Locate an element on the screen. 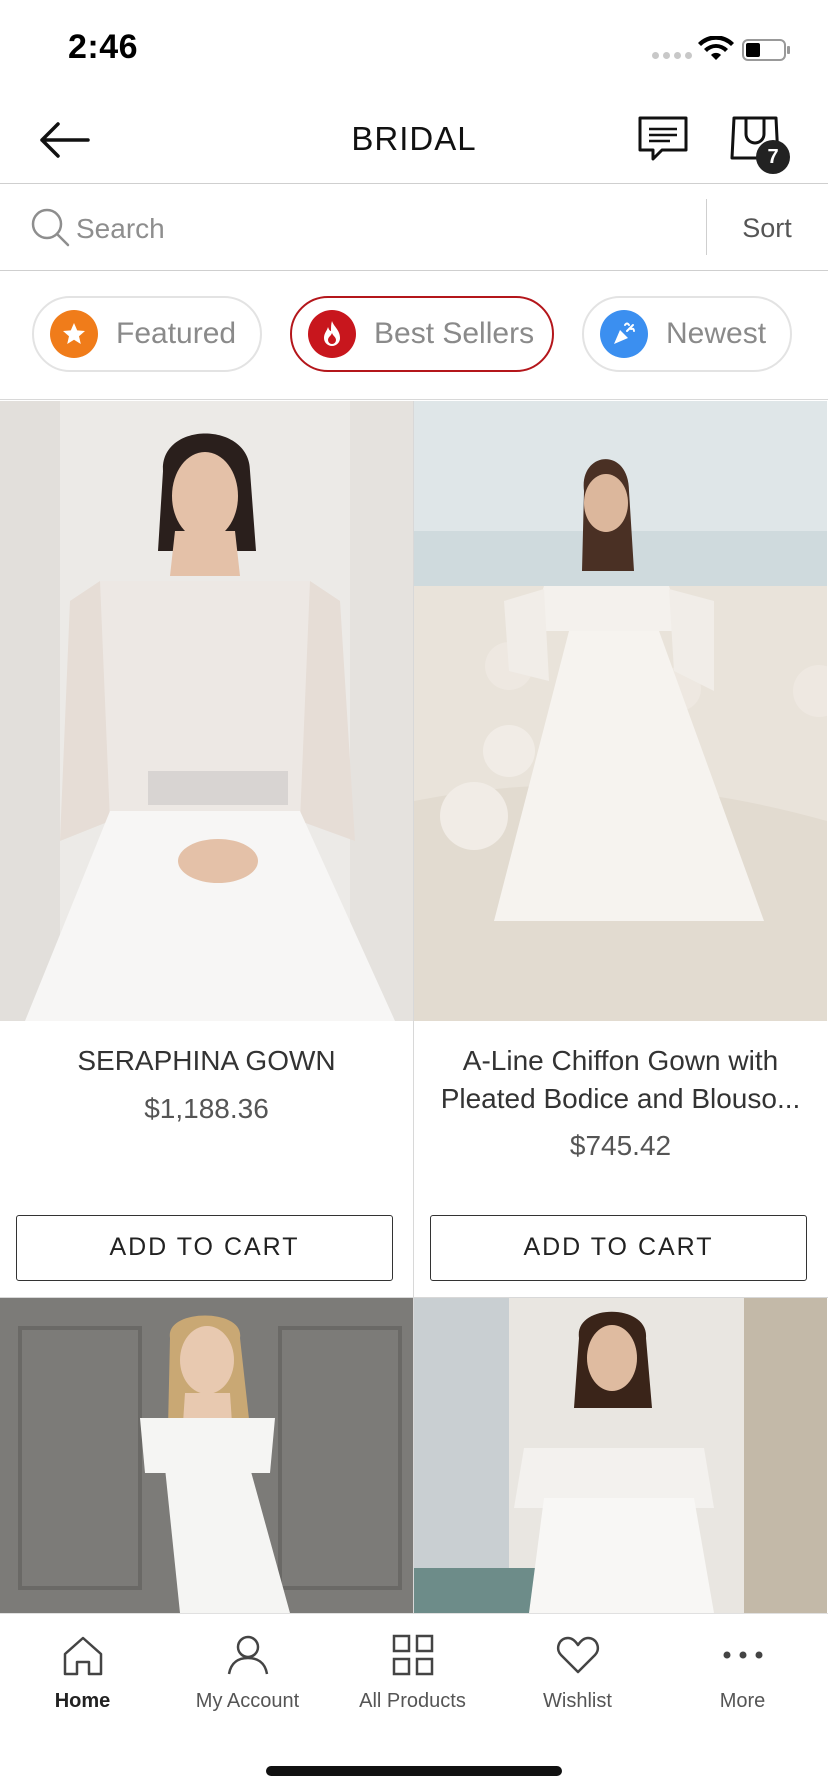 This screenshot has height=1792, width=828. chip-best-sellers: Best Sellers is located at coordinates (422, 334).